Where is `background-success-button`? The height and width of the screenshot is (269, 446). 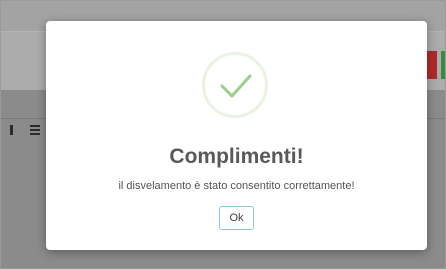
background-success-button is located at coordinates (443, 65).